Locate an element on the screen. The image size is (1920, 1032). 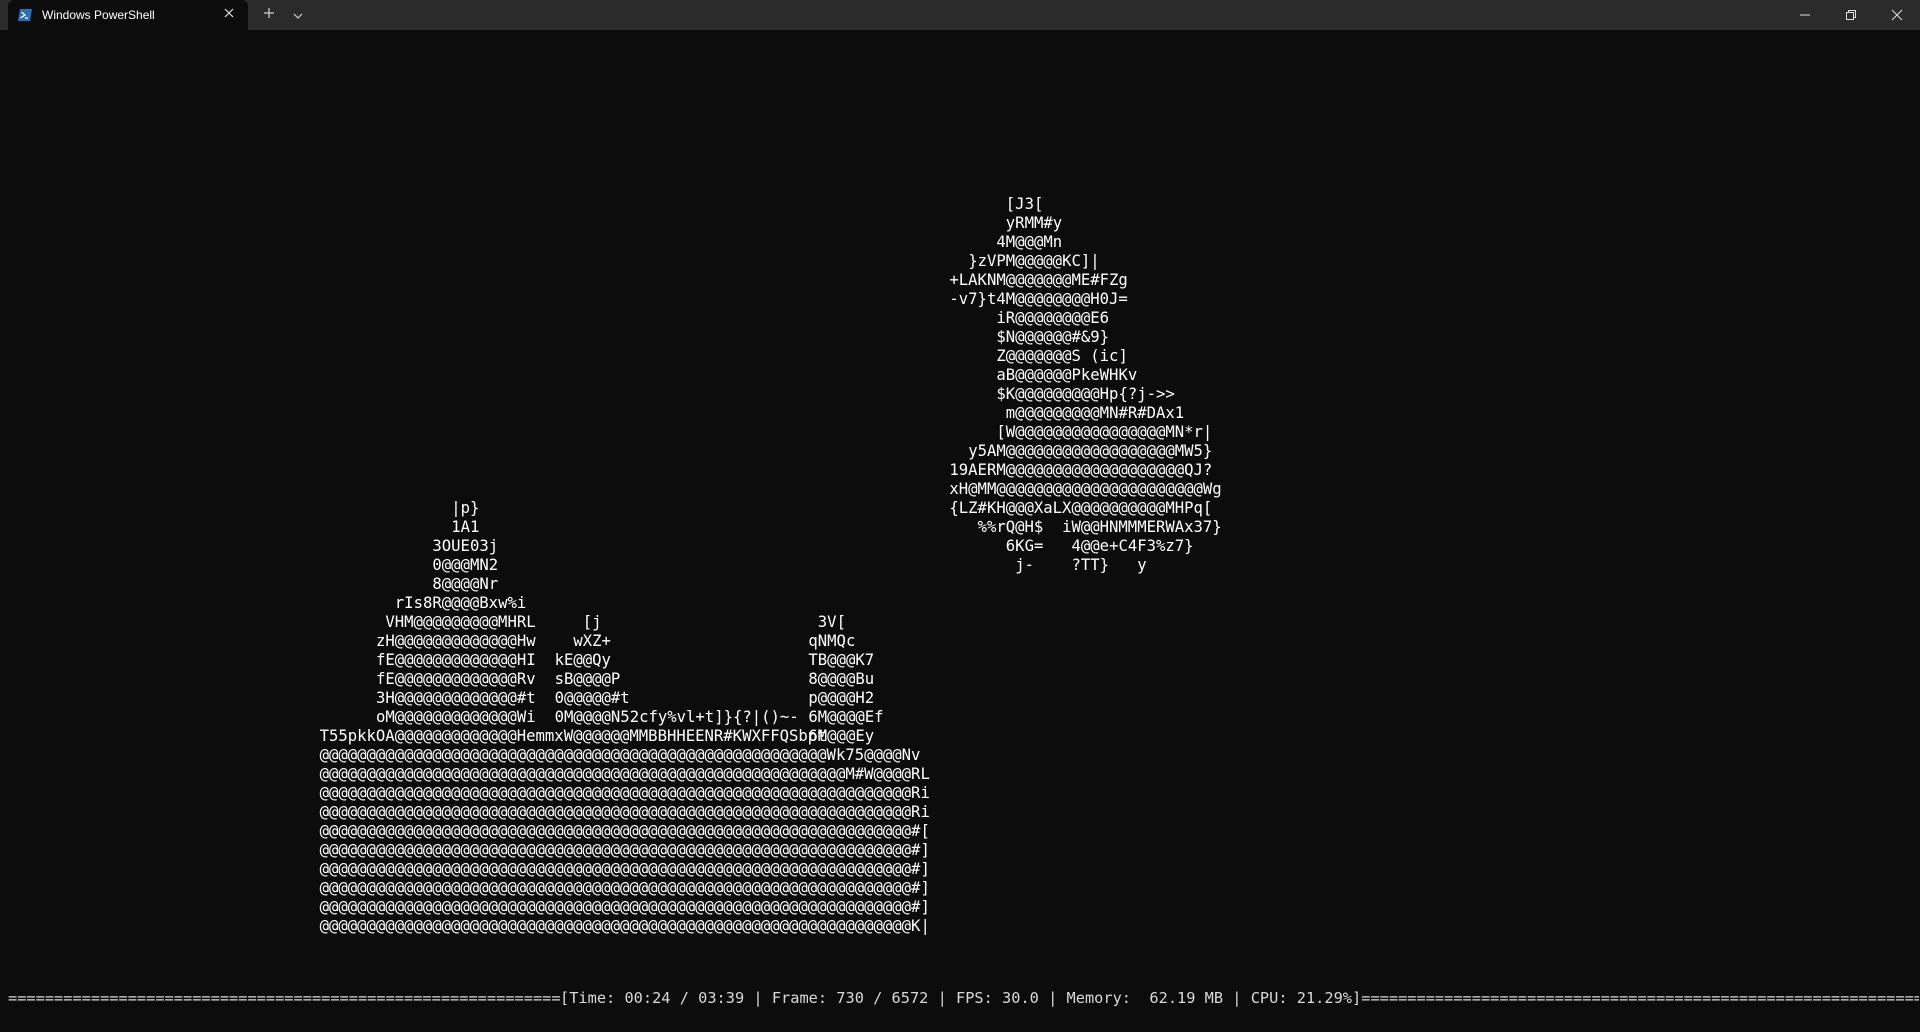
ascii-art-row: }zVPM@@@@@KC]| is located at coordinates (1034, 261).